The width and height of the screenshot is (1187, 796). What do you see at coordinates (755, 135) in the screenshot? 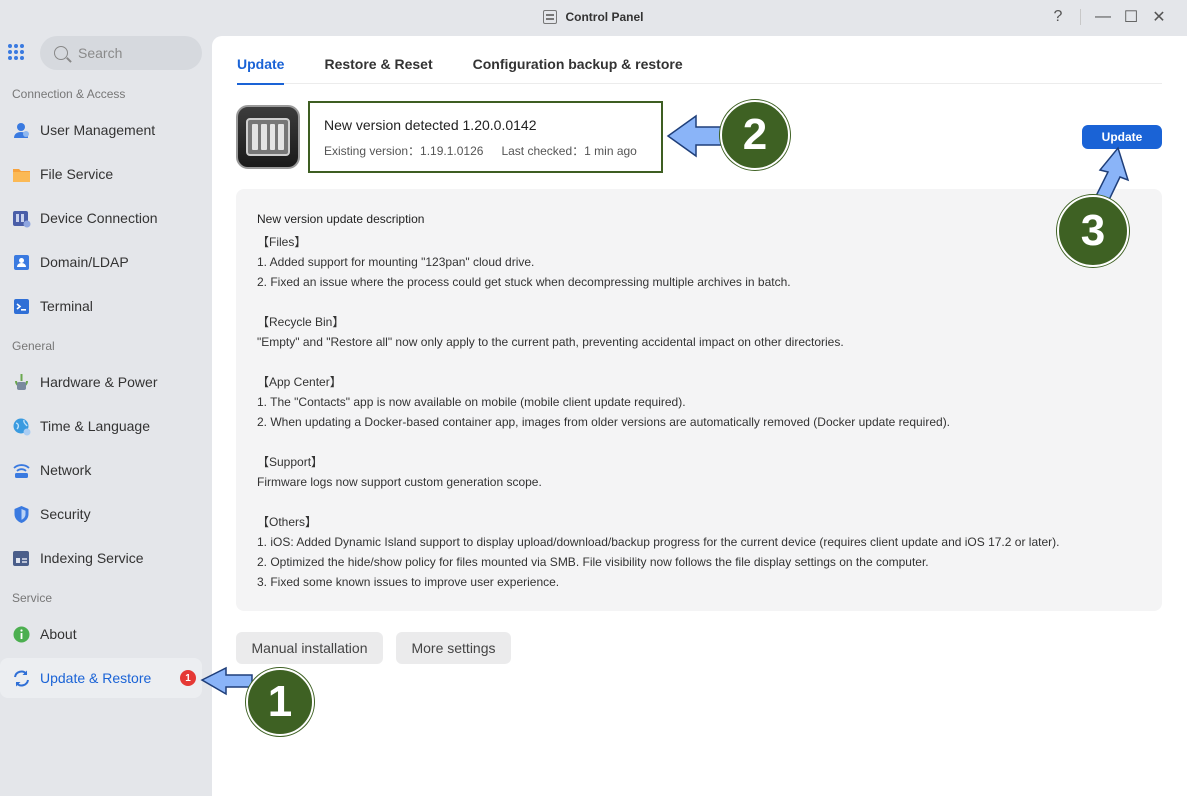
I see `annotation-circle-2: 2` at bounding box center [755, 135].